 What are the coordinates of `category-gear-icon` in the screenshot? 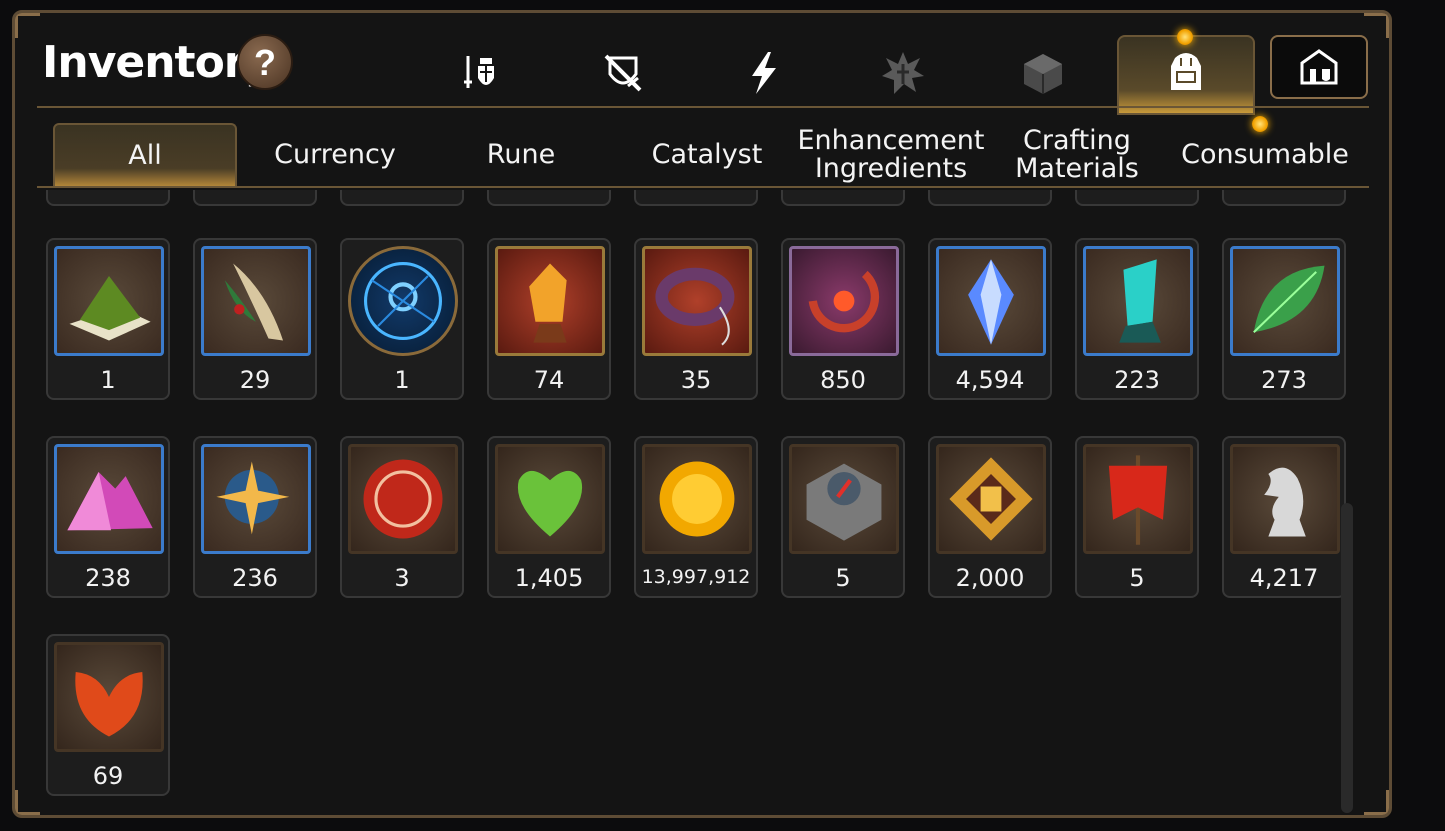 It's located at (483, 73).